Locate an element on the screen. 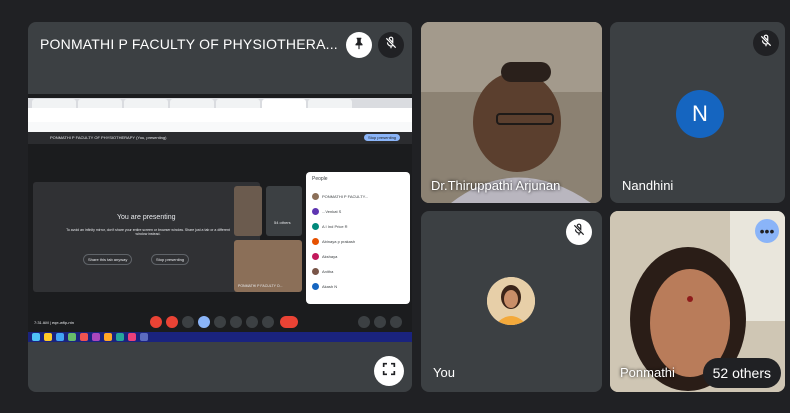  inner-presenting-heading: You are presenting is located at coordinates (146, 217).